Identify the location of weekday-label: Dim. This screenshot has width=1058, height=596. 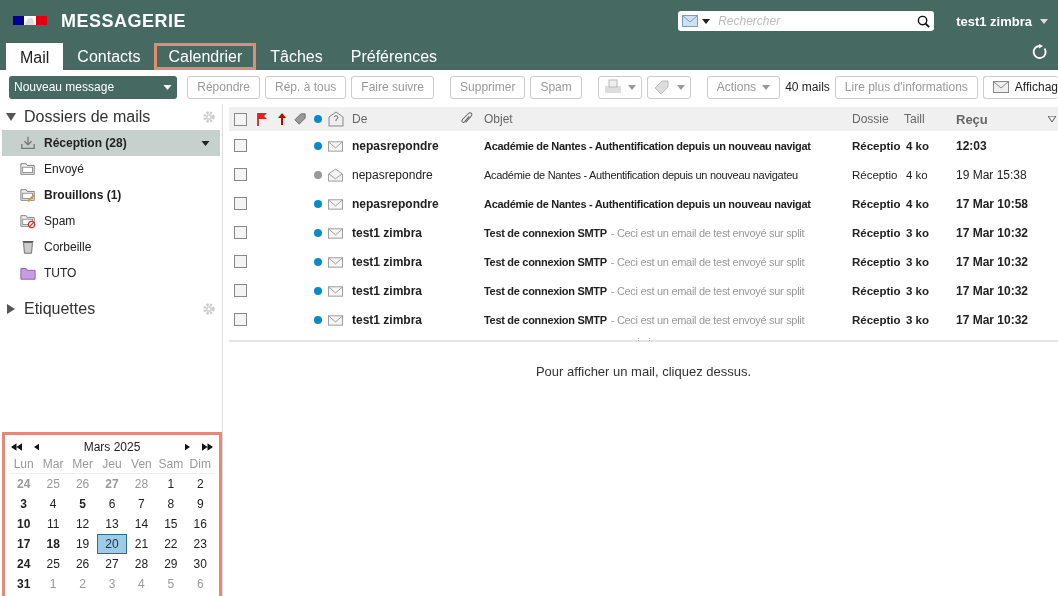
(200, 464).